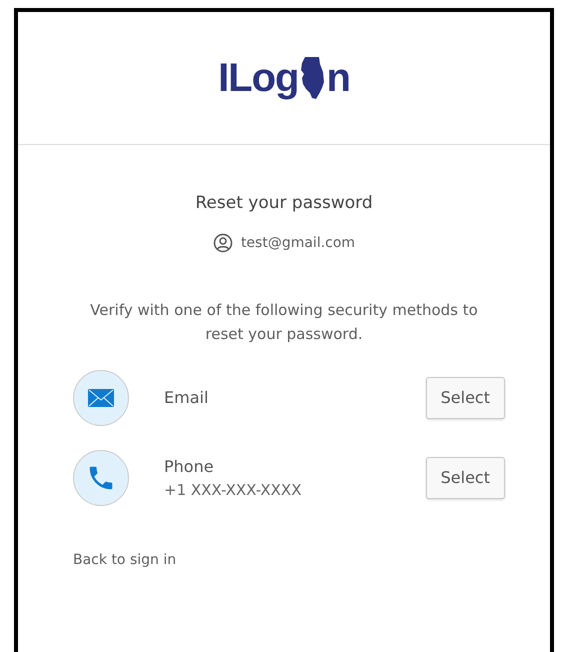  What do you see at coordinates (233, 490) in the screenshot?
I see `phone-number: +1 XXX-XXX-XXXX` at bounding box center [233, 490].